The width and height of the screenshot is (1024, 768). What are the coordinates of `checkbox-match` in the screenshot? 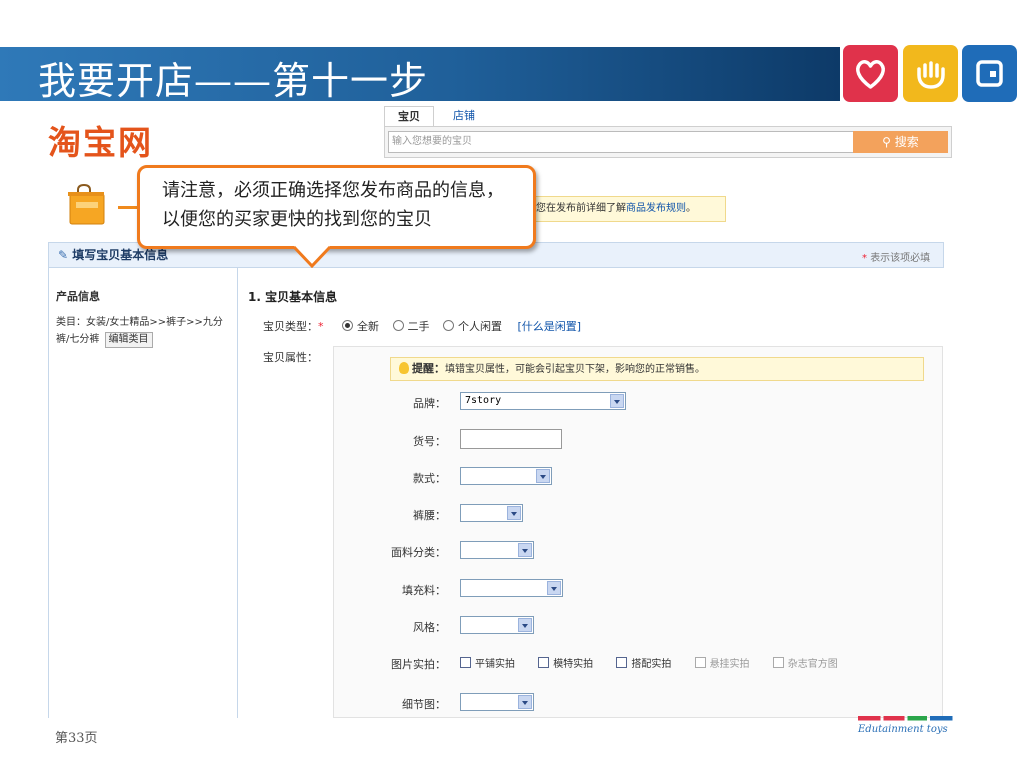 It's located at (622, 662).